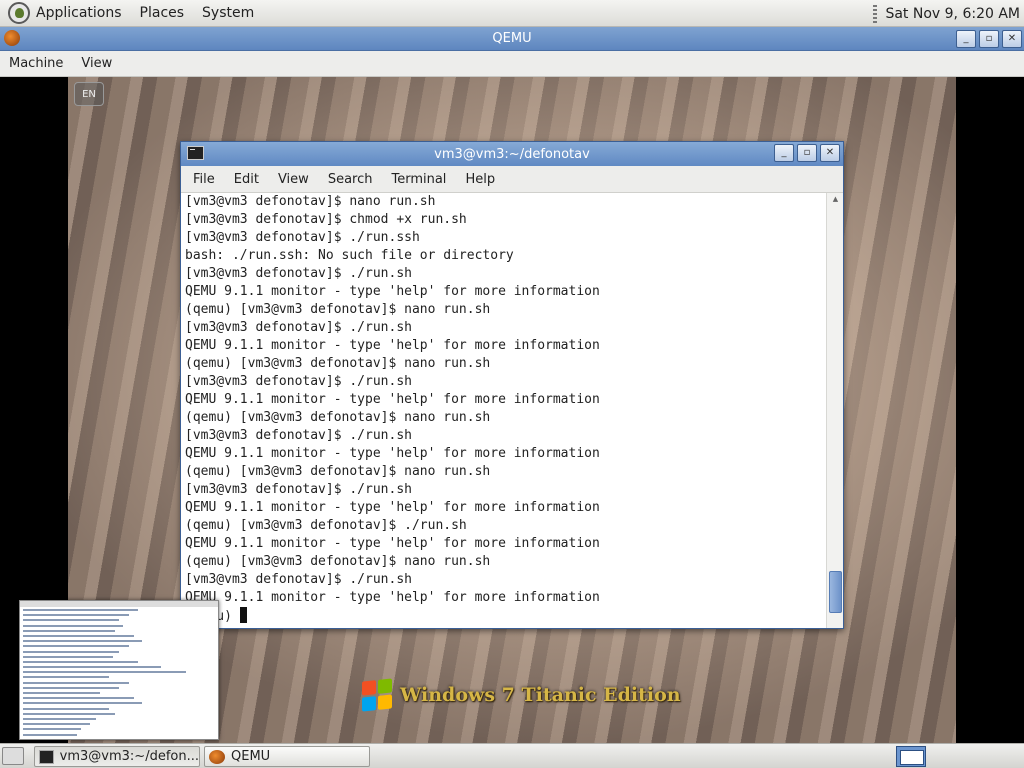 This screenshot has width=1024, height=768. Describe the element at coordinates (480, 179) in the screenshot. I see `terminal-menu-help: Help` at that location.